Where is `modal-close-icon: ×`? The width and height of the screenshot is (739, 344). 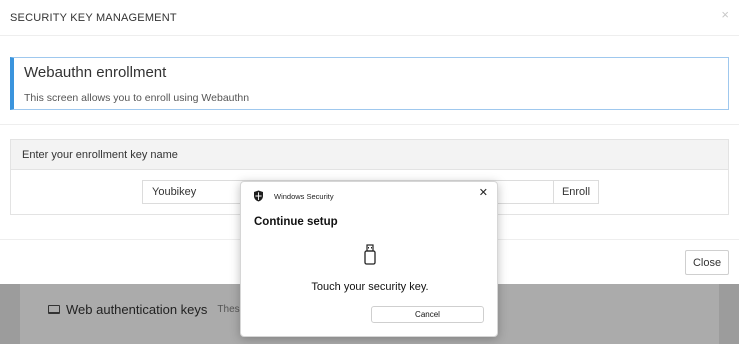 modal-close-icon: × is located at coordinates (725, 14).